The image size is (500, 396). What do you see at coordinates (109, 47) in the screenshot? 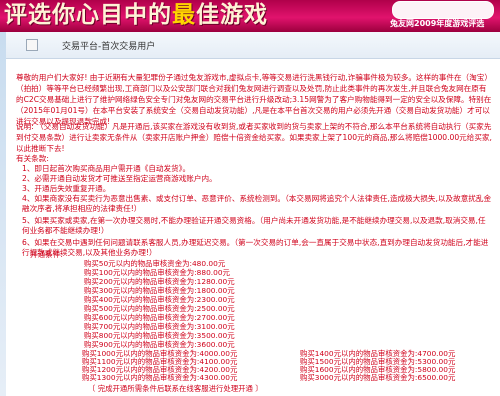
I see `breadcrumb: 交易平台-首次交易用户` at bounding box center [109, 47].